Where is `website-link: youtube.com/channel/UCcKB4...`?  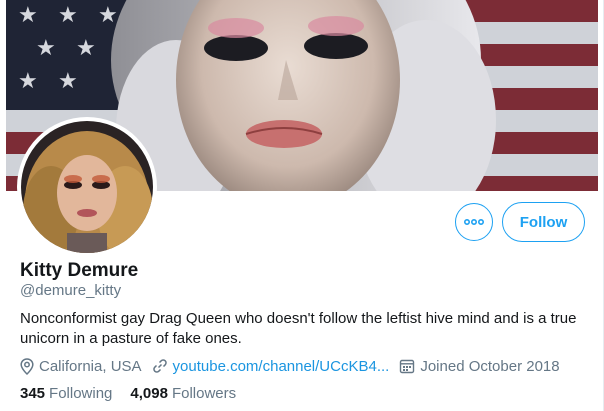
website-link: youtube.com/channel/UCcKB4... is located at coordinates (281, 366).